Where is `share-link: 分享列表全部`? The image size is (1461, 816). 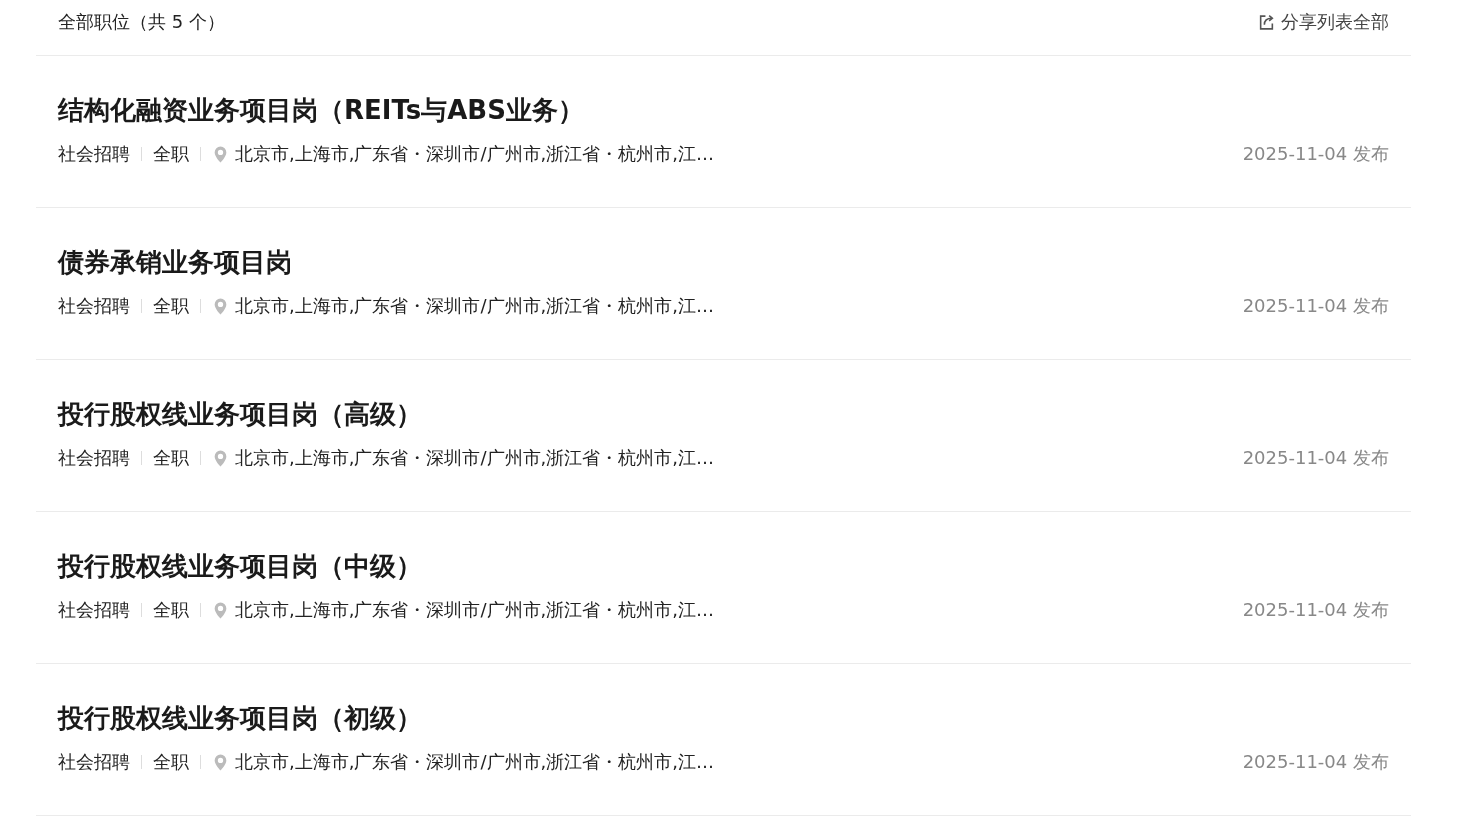
share-link: 分享列表全部 is located at coordinates (1323, 22).